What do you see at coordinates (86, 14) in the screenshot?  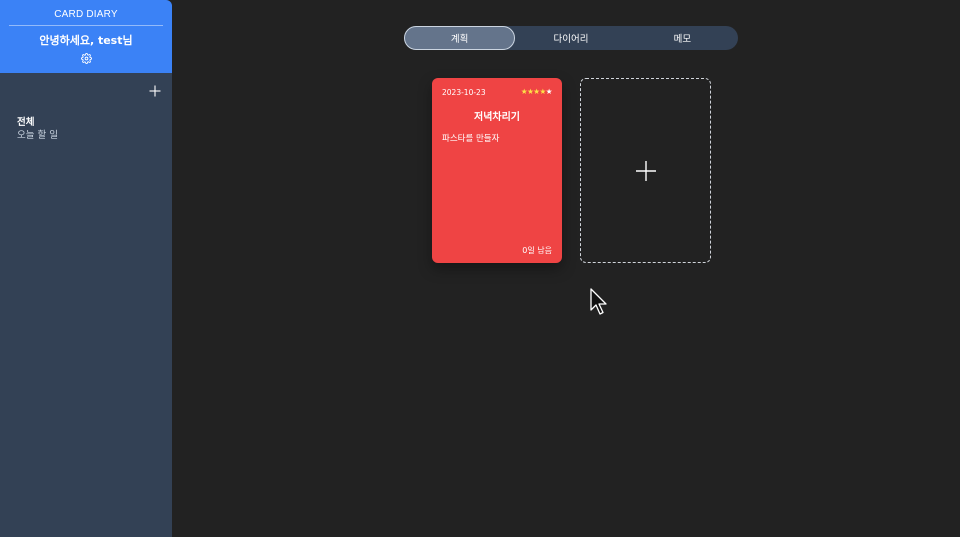 I see `brand-title: CARD DIARY` at bounding box center [86, 14].